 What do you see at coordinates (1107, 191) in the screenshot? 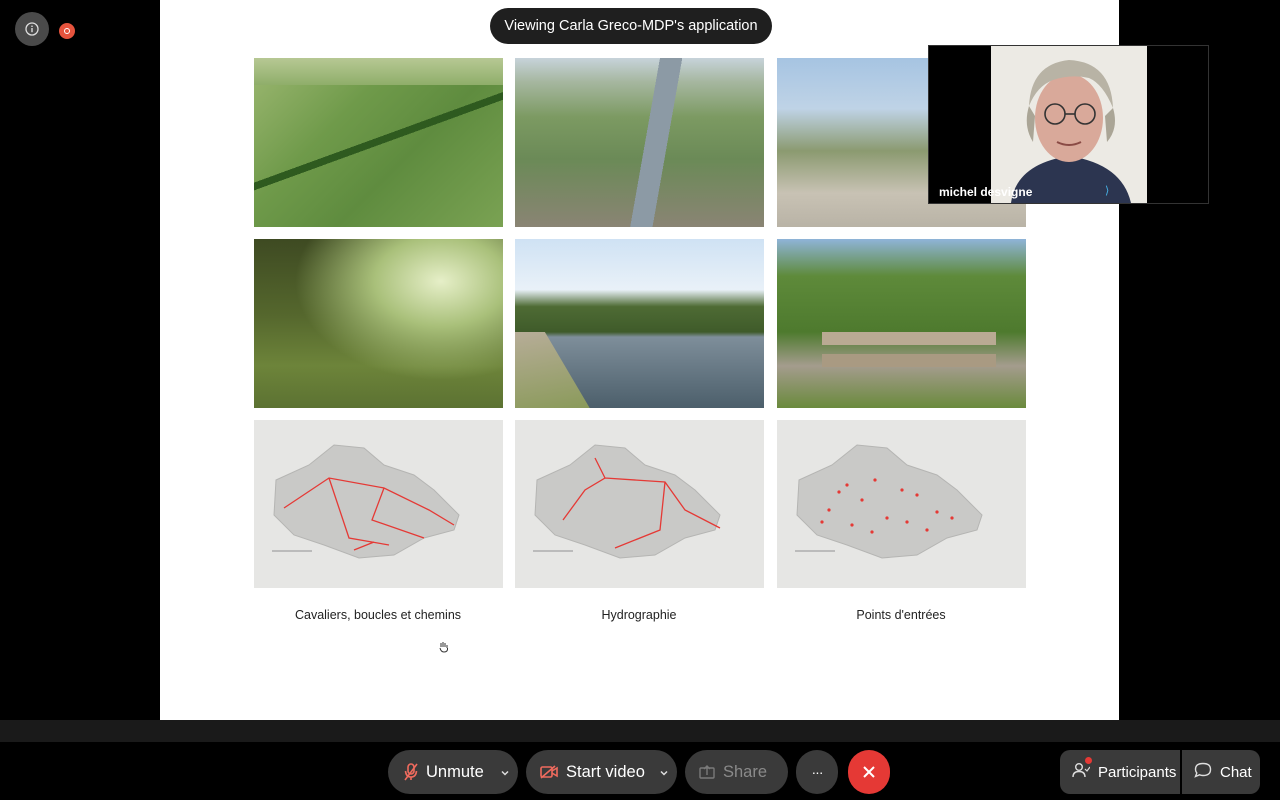
I see `audio-signal-icon: ⟩` at bounding box center [1107, 191].